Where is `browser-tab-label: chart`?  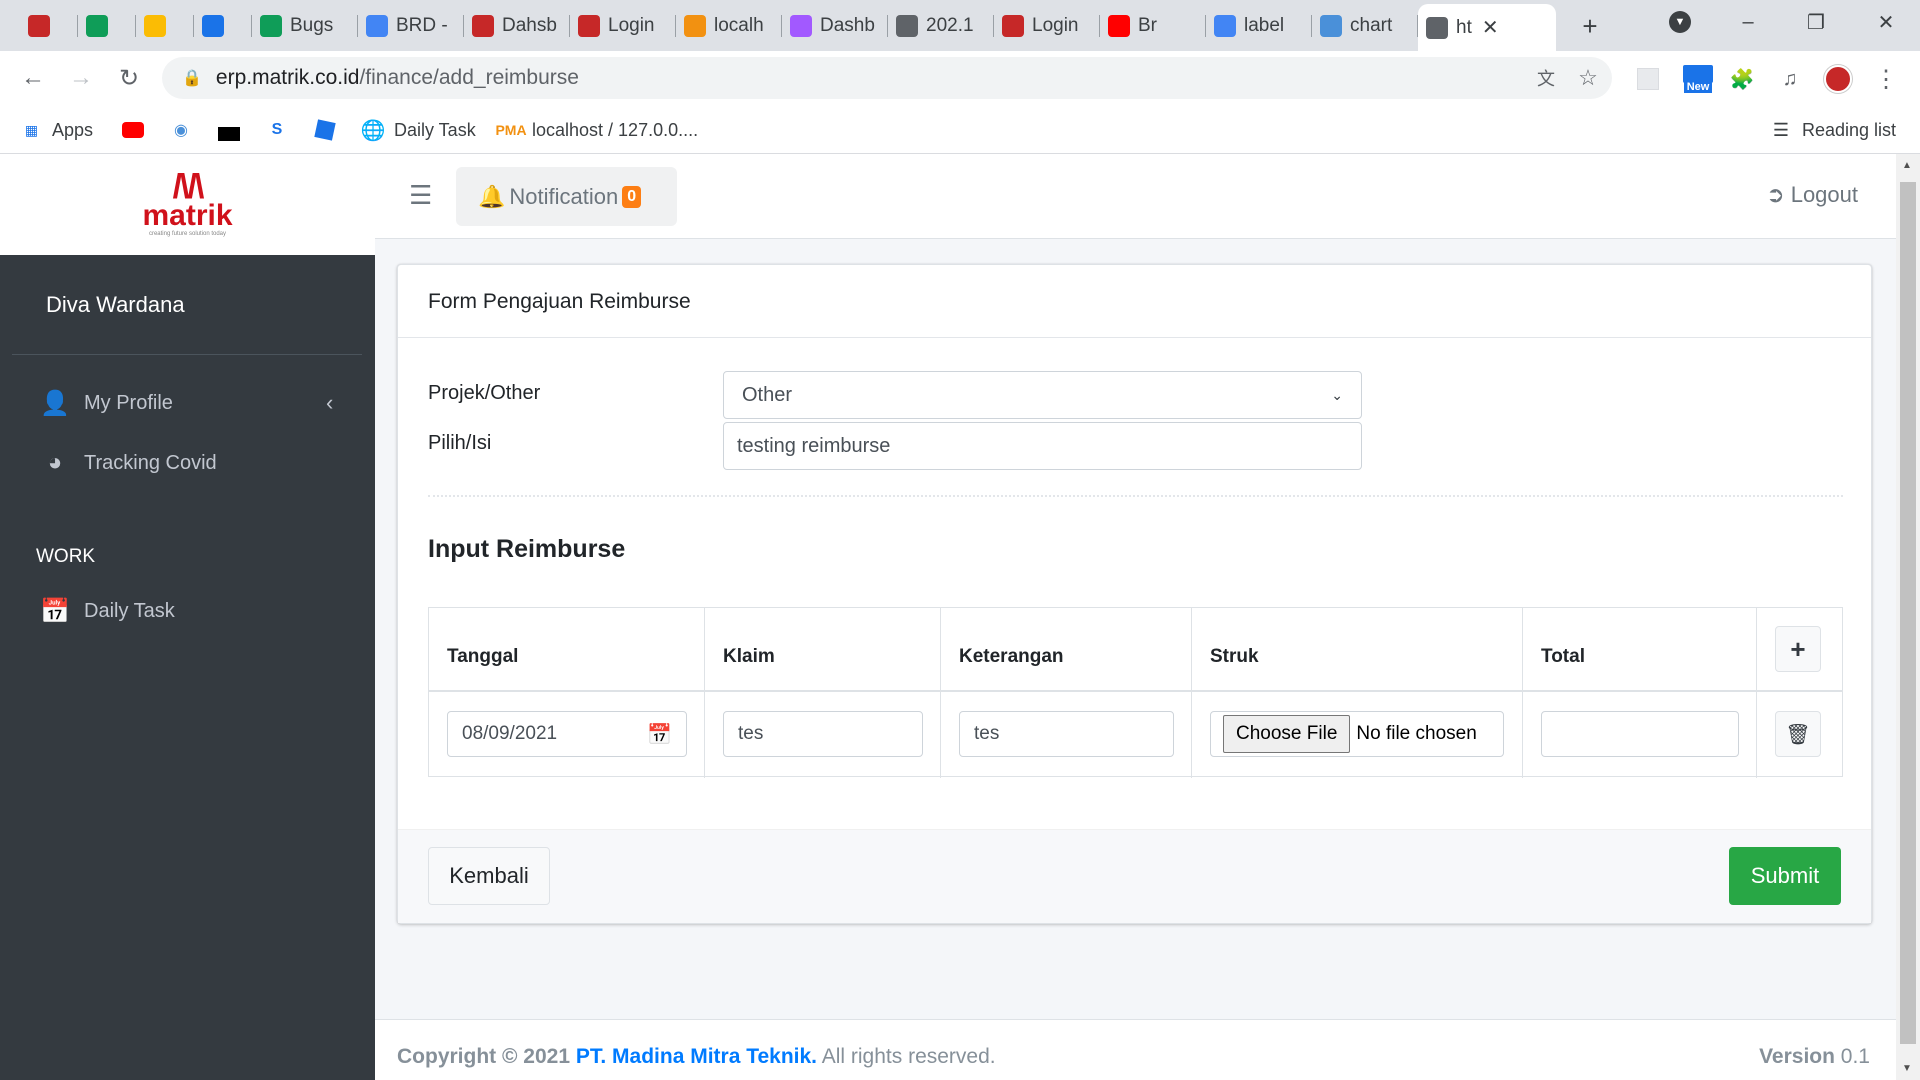 browser-tab-label: chart is located at coordinates (1371, 25).